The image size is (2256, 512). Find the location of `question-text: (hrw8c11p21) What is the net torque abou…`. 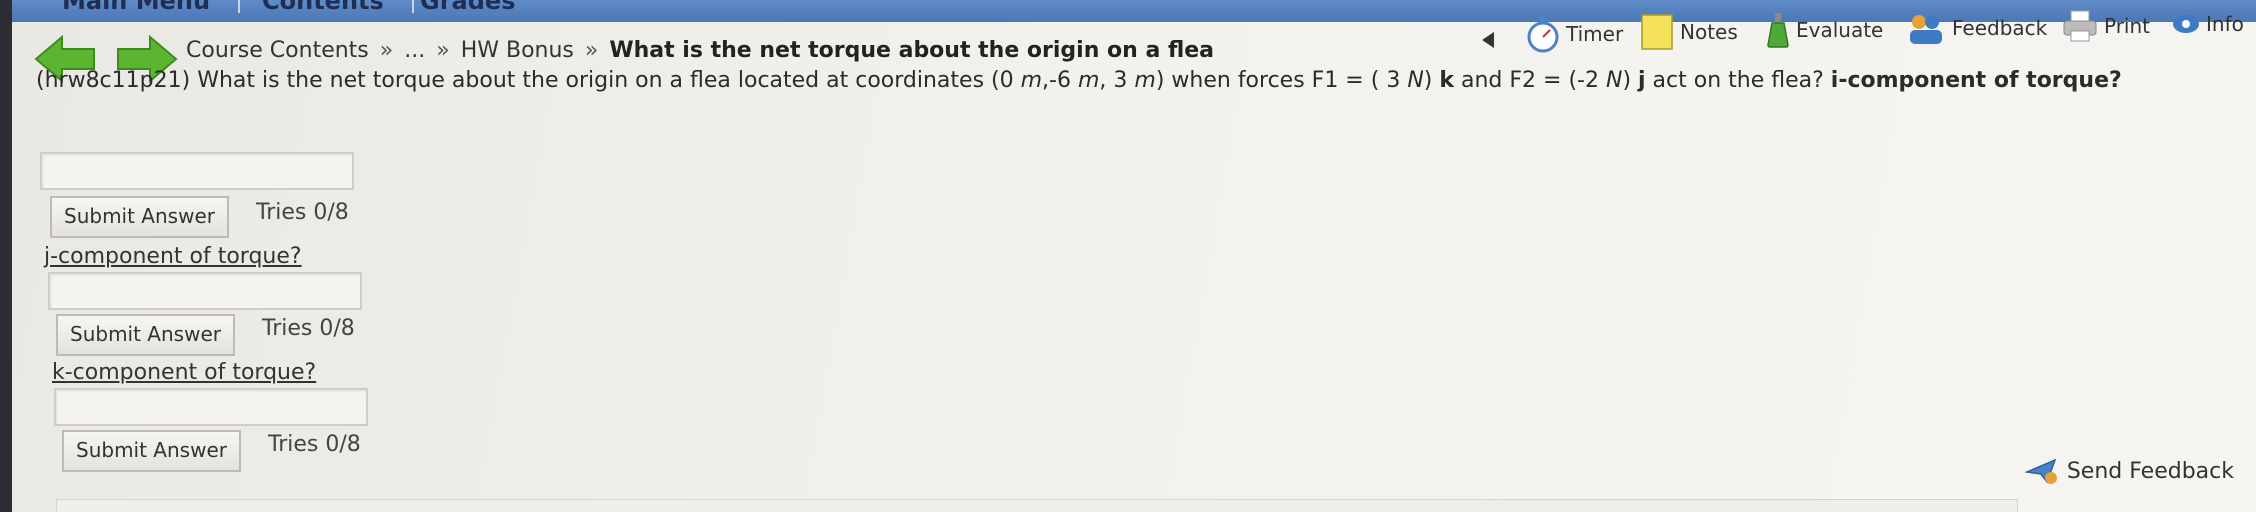

question-text: (hrw8c11p21) What is the net torque abou… is located at coordinates (1116, 81).